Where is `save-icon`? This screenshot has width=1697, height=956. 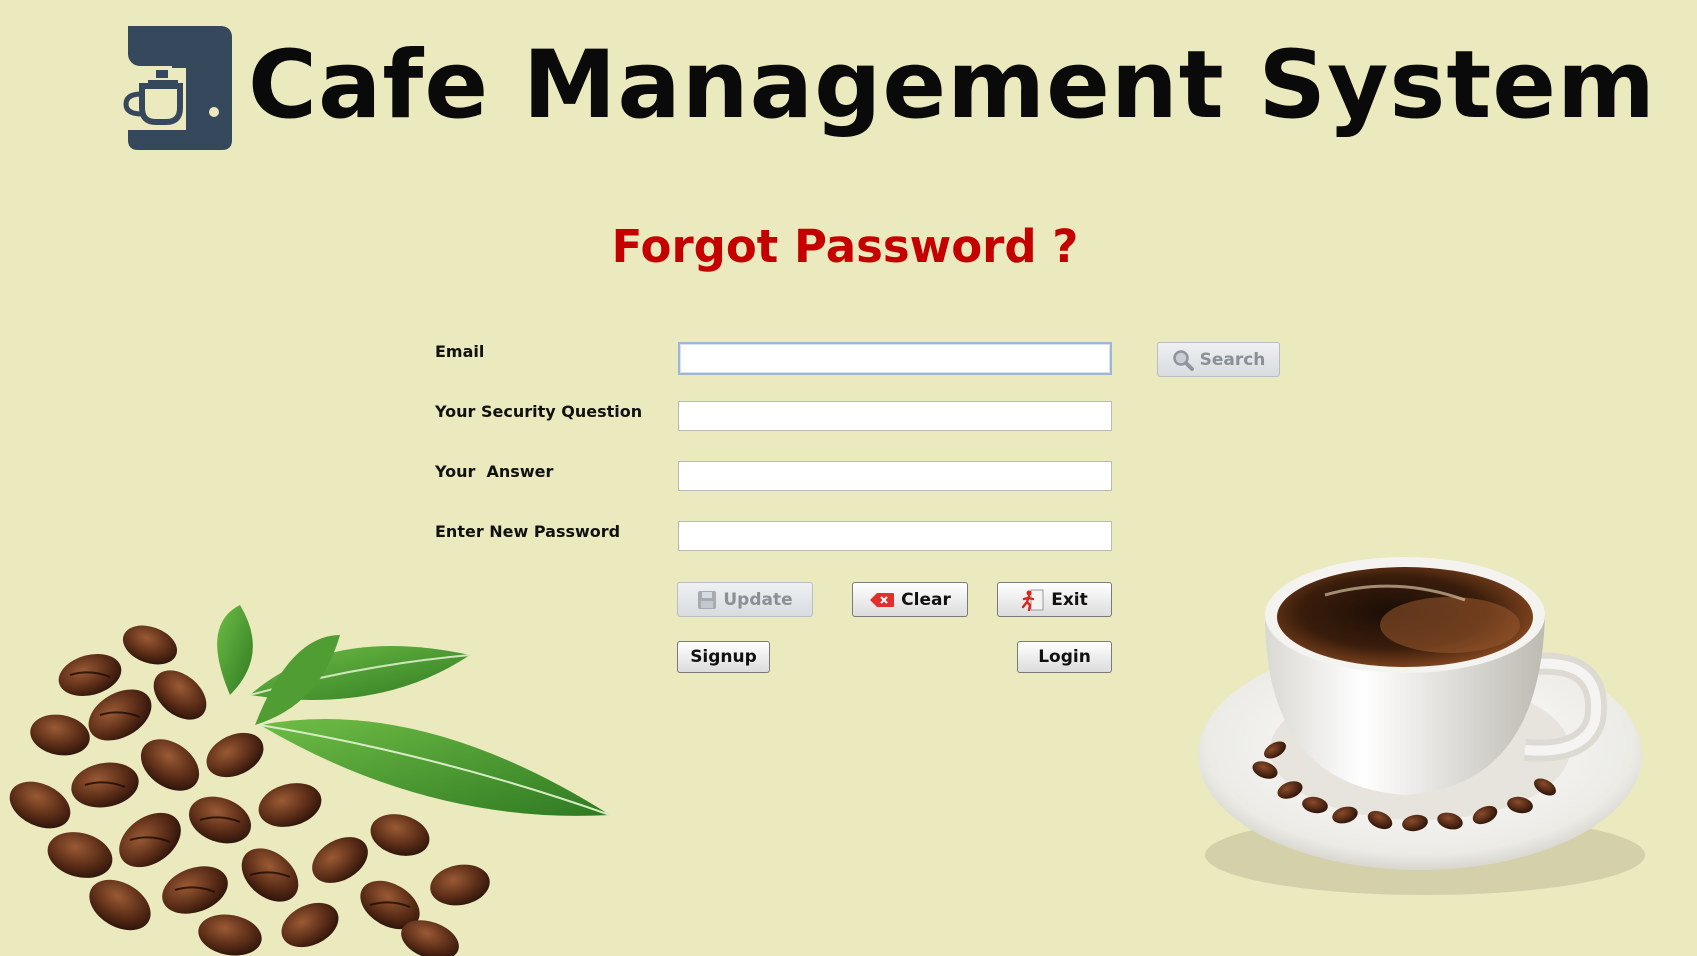
save-icon is located at coordinates (707, 599).